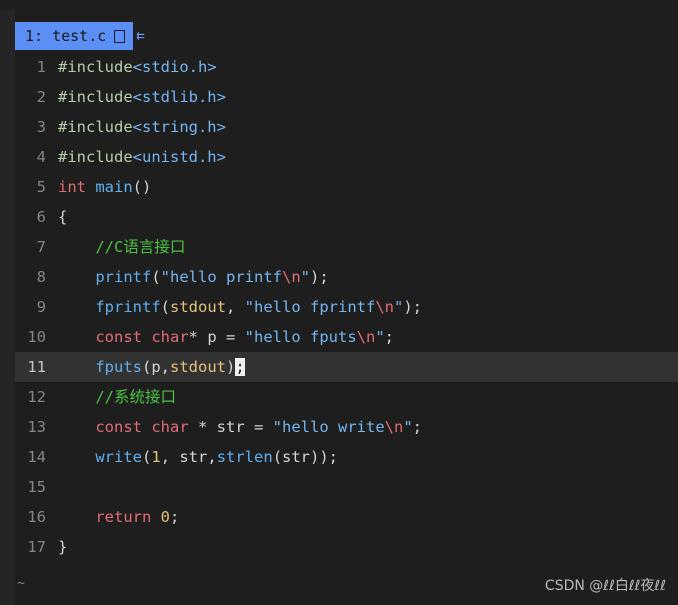 The width and height of the screenshot is (678, 605). I want to click on line-number: 5, so click(41, 187).